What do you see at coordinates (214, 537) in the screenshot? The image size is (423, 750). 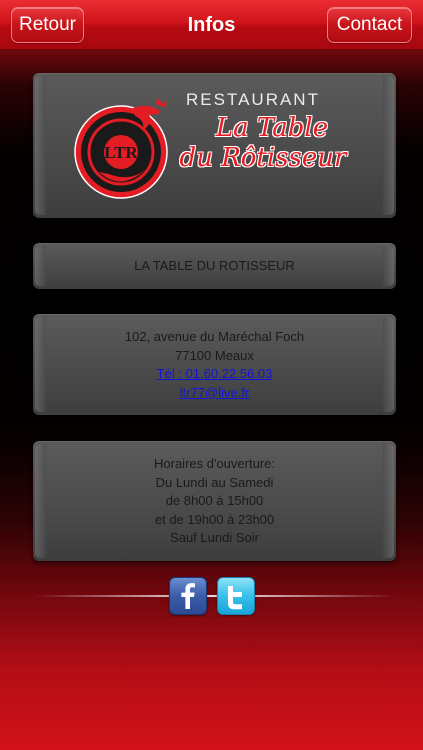 I see `hours-exception: Sauf Lundi Soir` at bounding box center [214, 537].